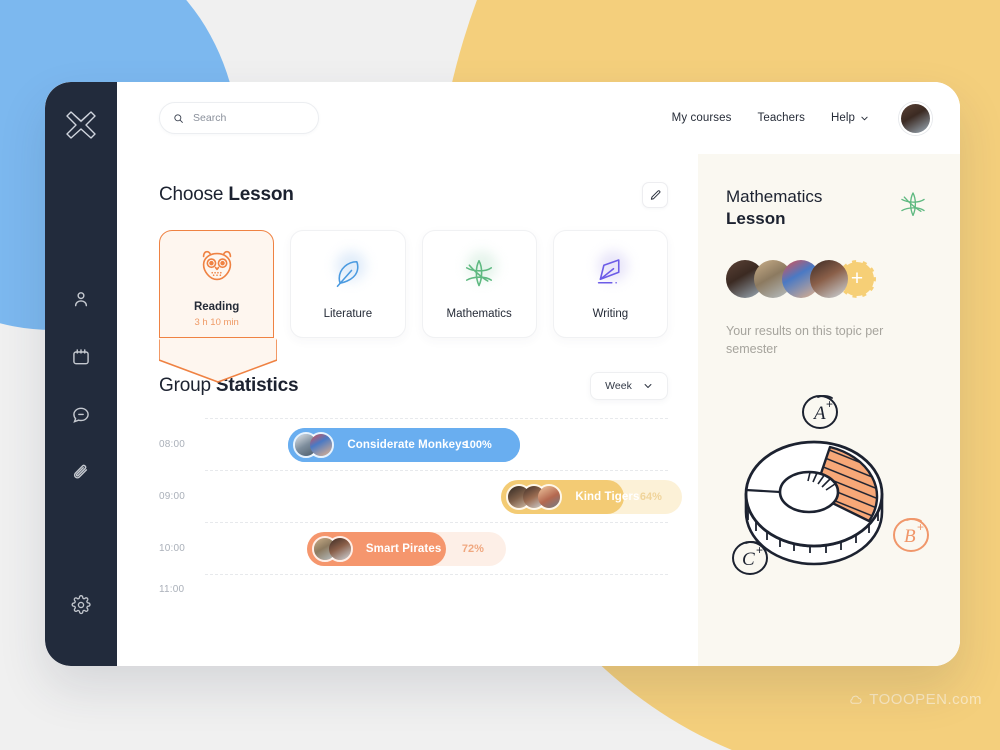 The width and height of the screenshot is (1000, 750). I want to click on top-navigation: My courses Teachers Help, so click(802, 118).